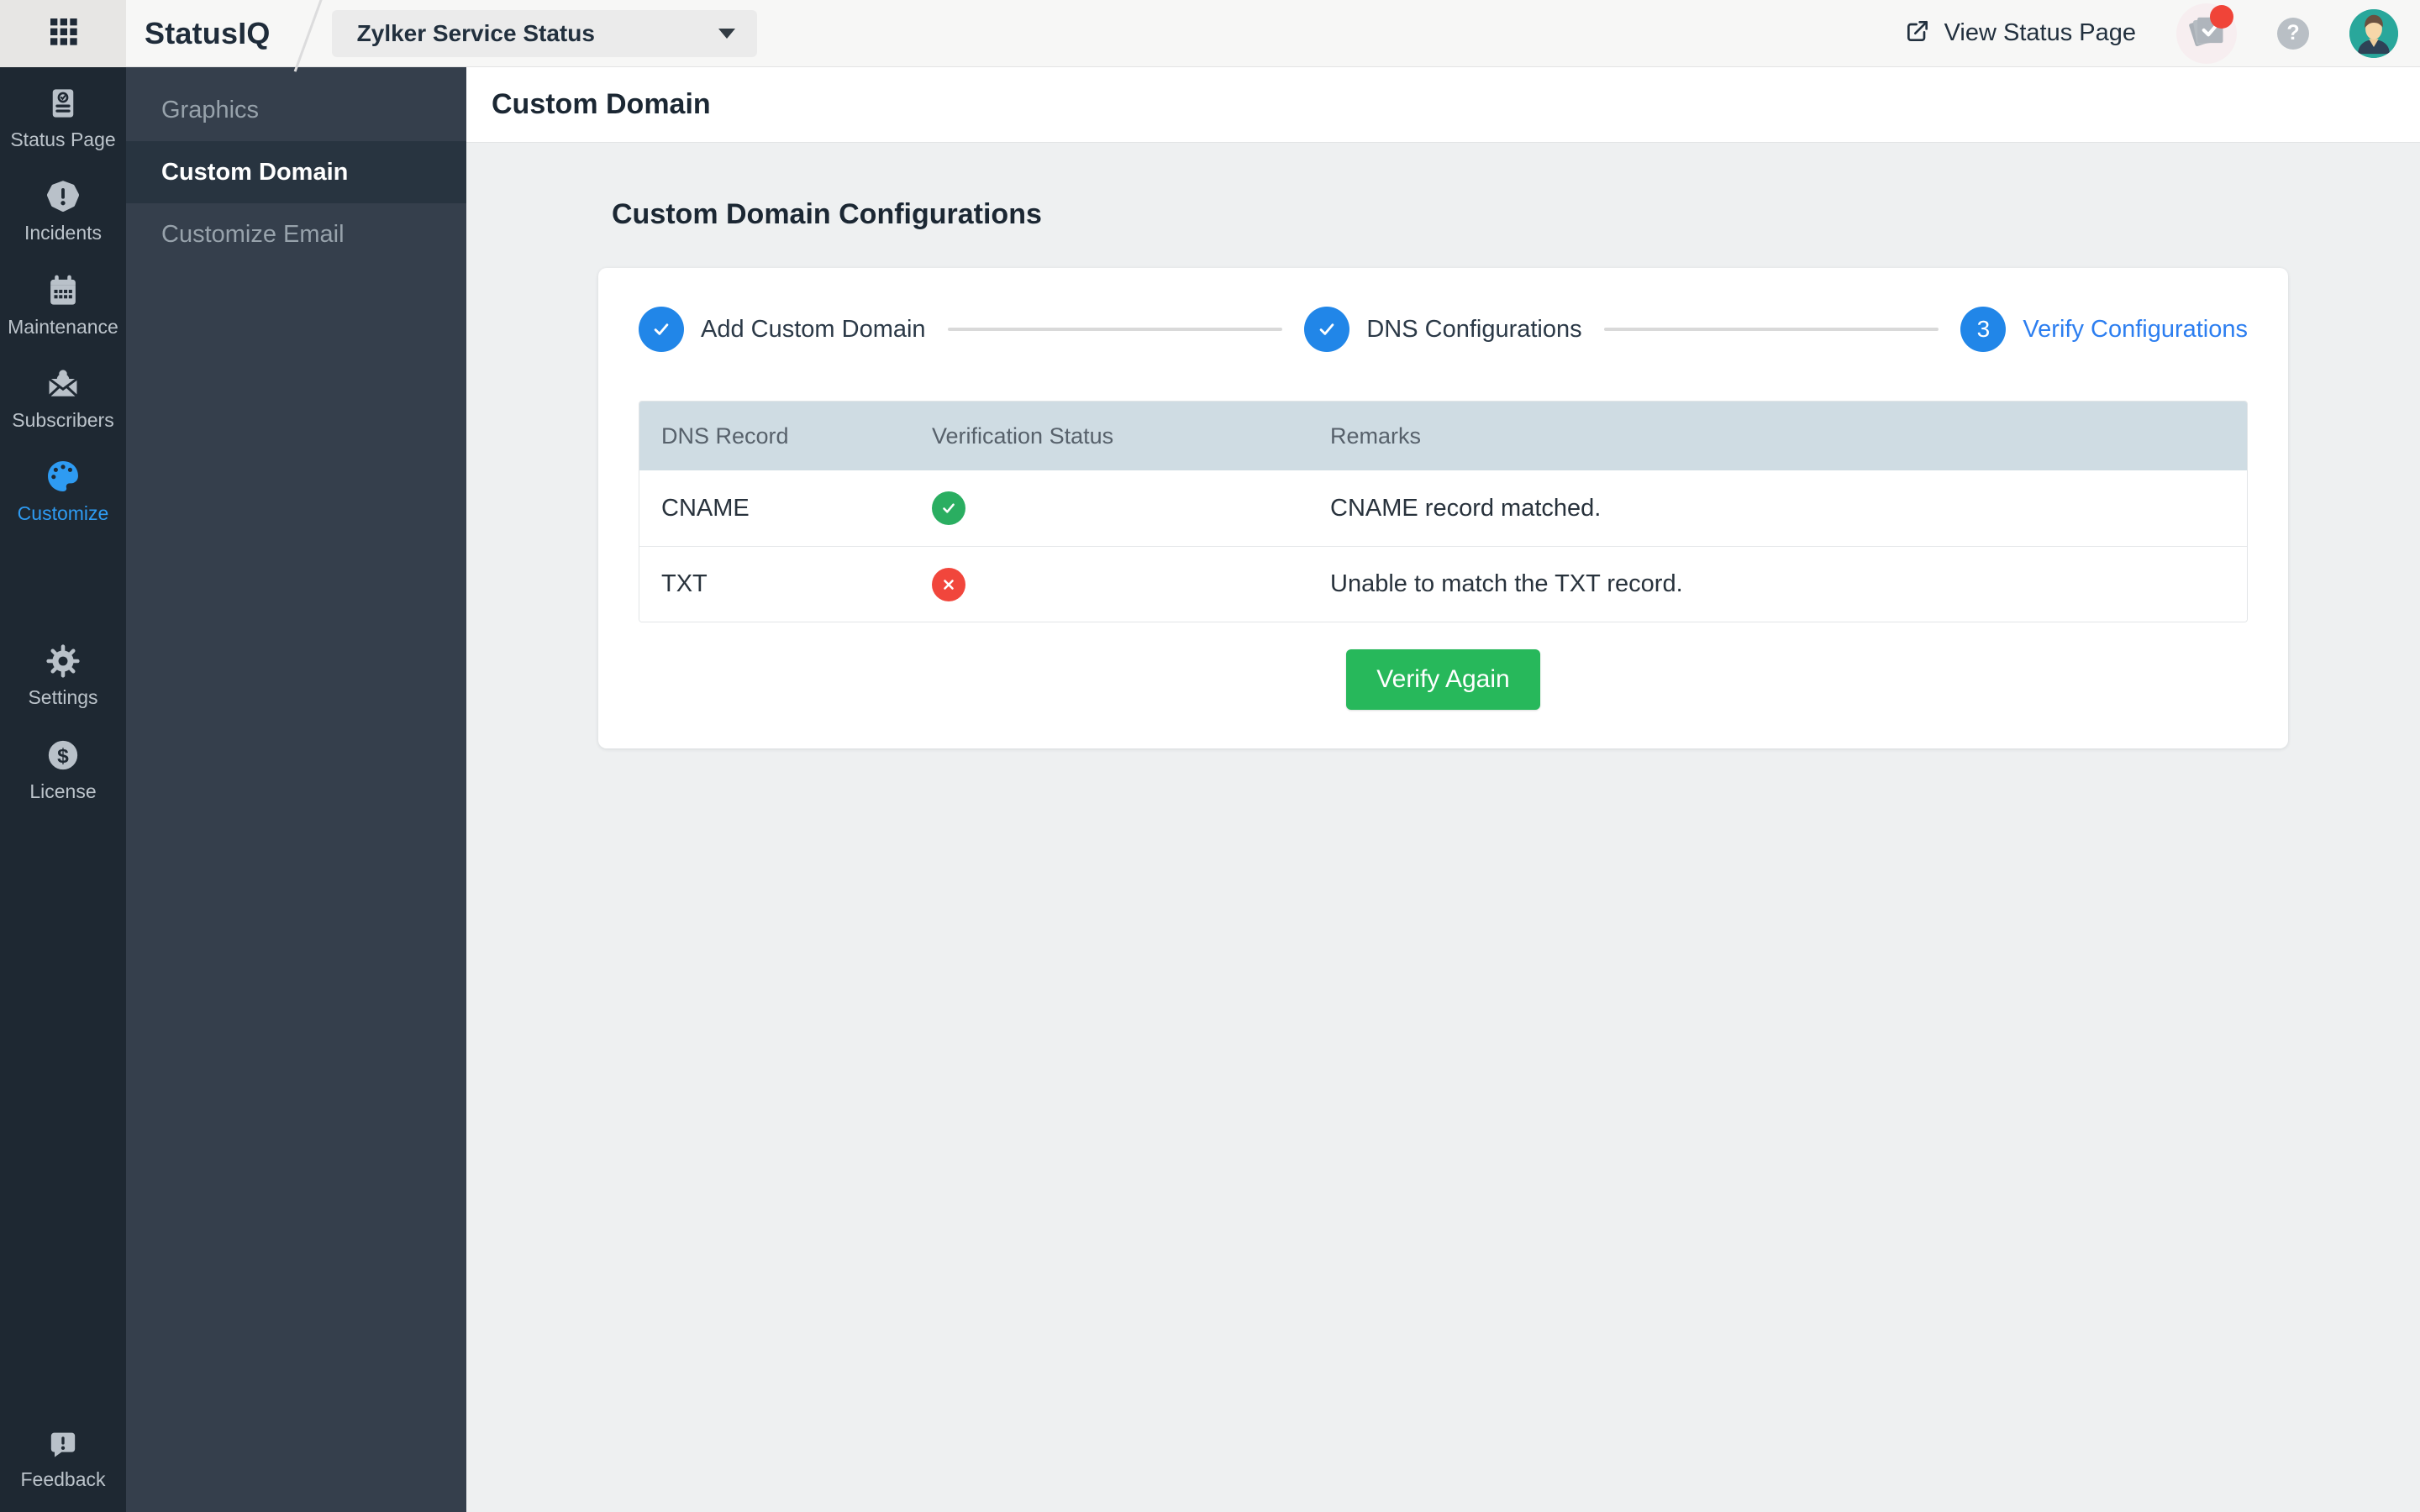 This screenshot has width=2420, height=1512. Describe the element at coordinates (2207, 33) in the screenshot. I see `notifications-button` at that location.